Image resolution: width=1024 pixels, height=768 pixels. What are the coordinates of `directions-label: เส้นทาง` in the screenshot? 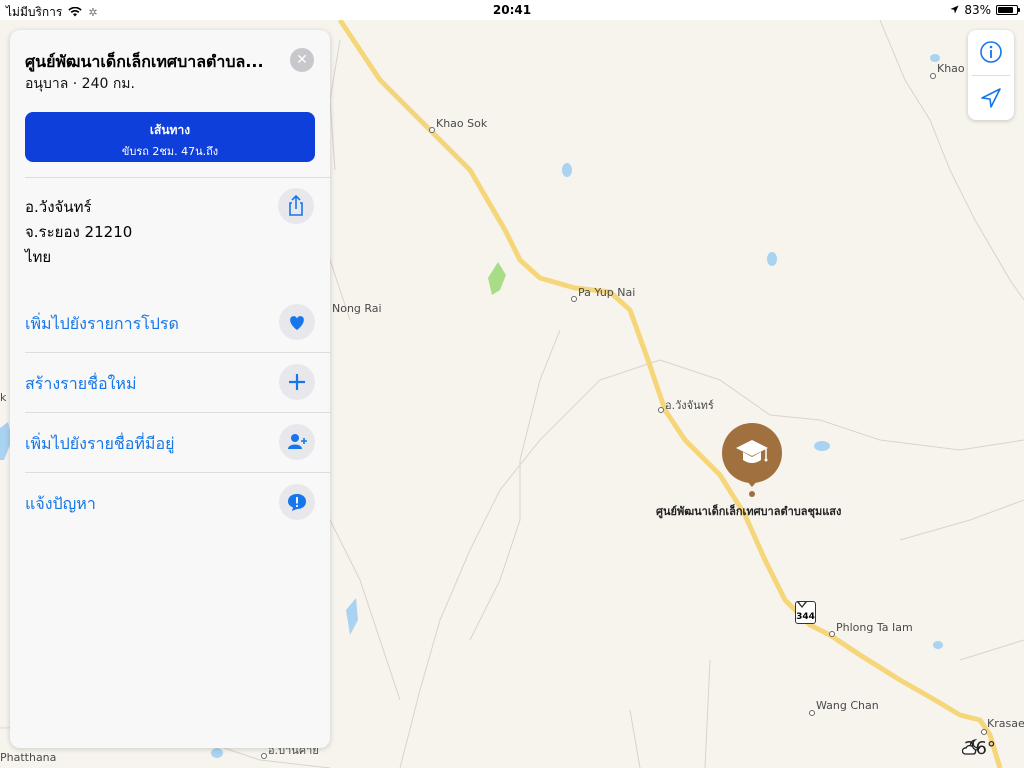 It's located at (170, 130).